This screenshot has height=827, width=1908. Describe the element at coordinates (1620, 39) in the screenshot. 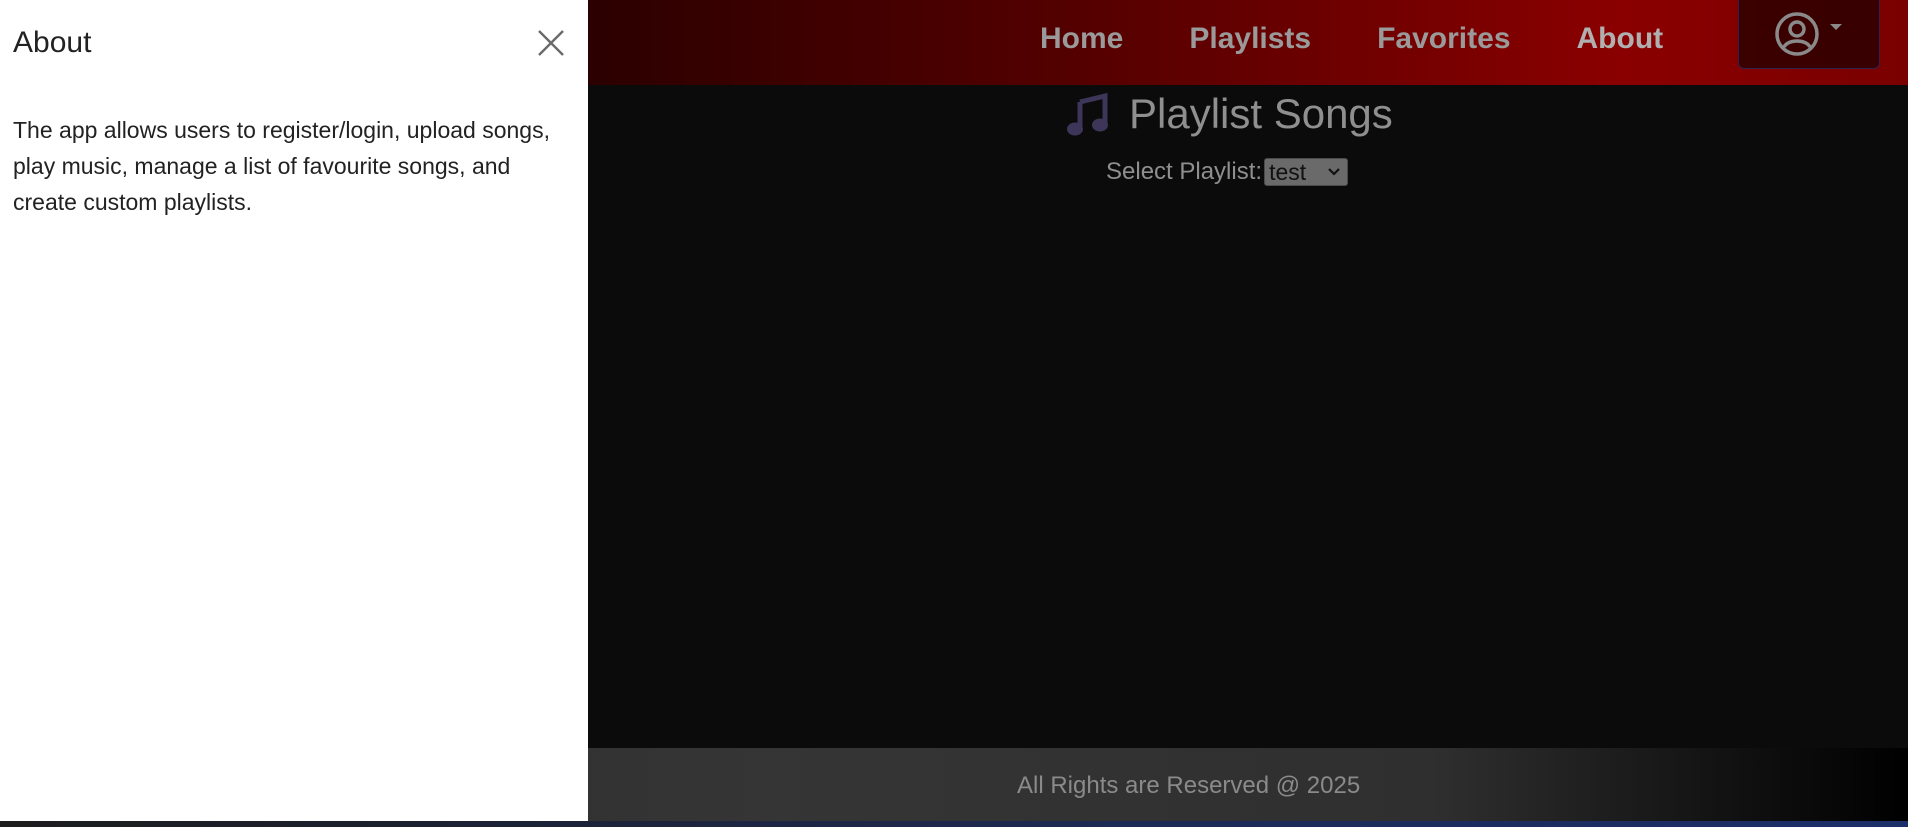

I see `nav-about-link: About` at that location.